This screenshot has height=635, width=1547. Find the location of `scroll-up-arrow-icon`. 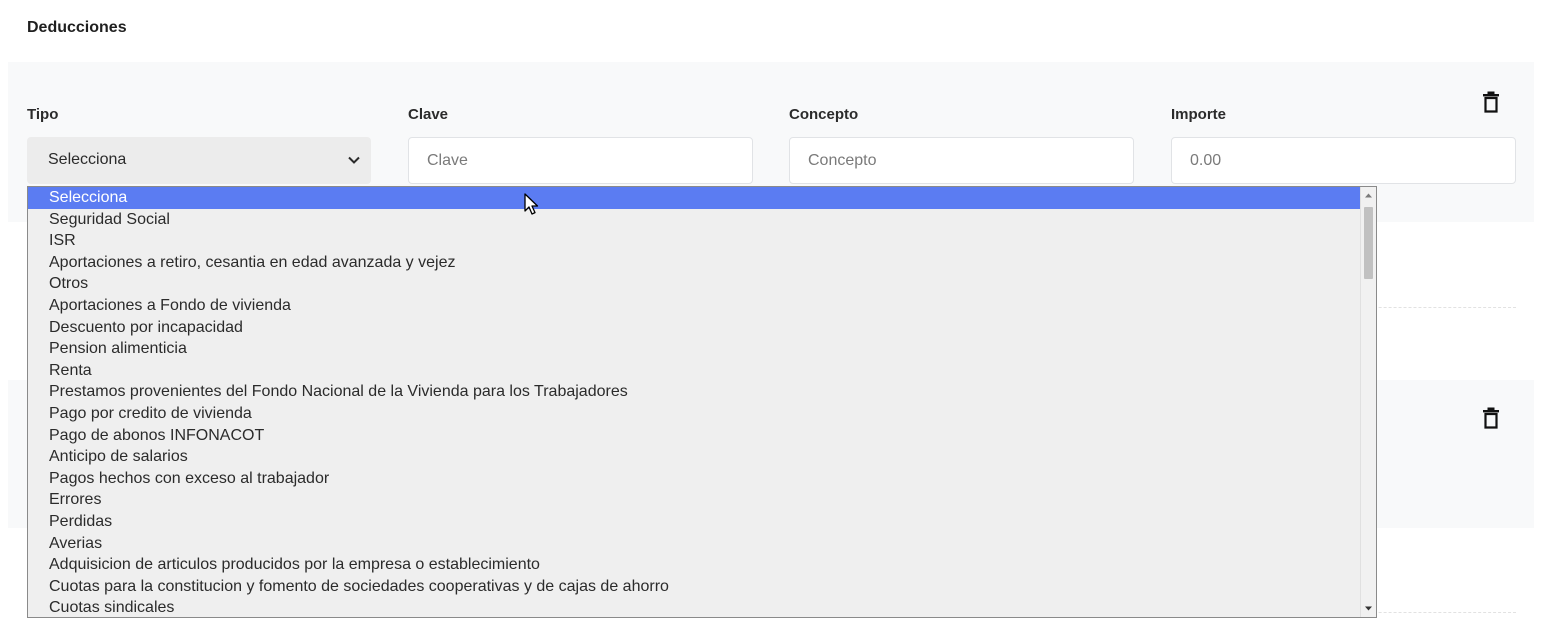

scroll-up-arrow-icon is located at coordinates (1368, 195).